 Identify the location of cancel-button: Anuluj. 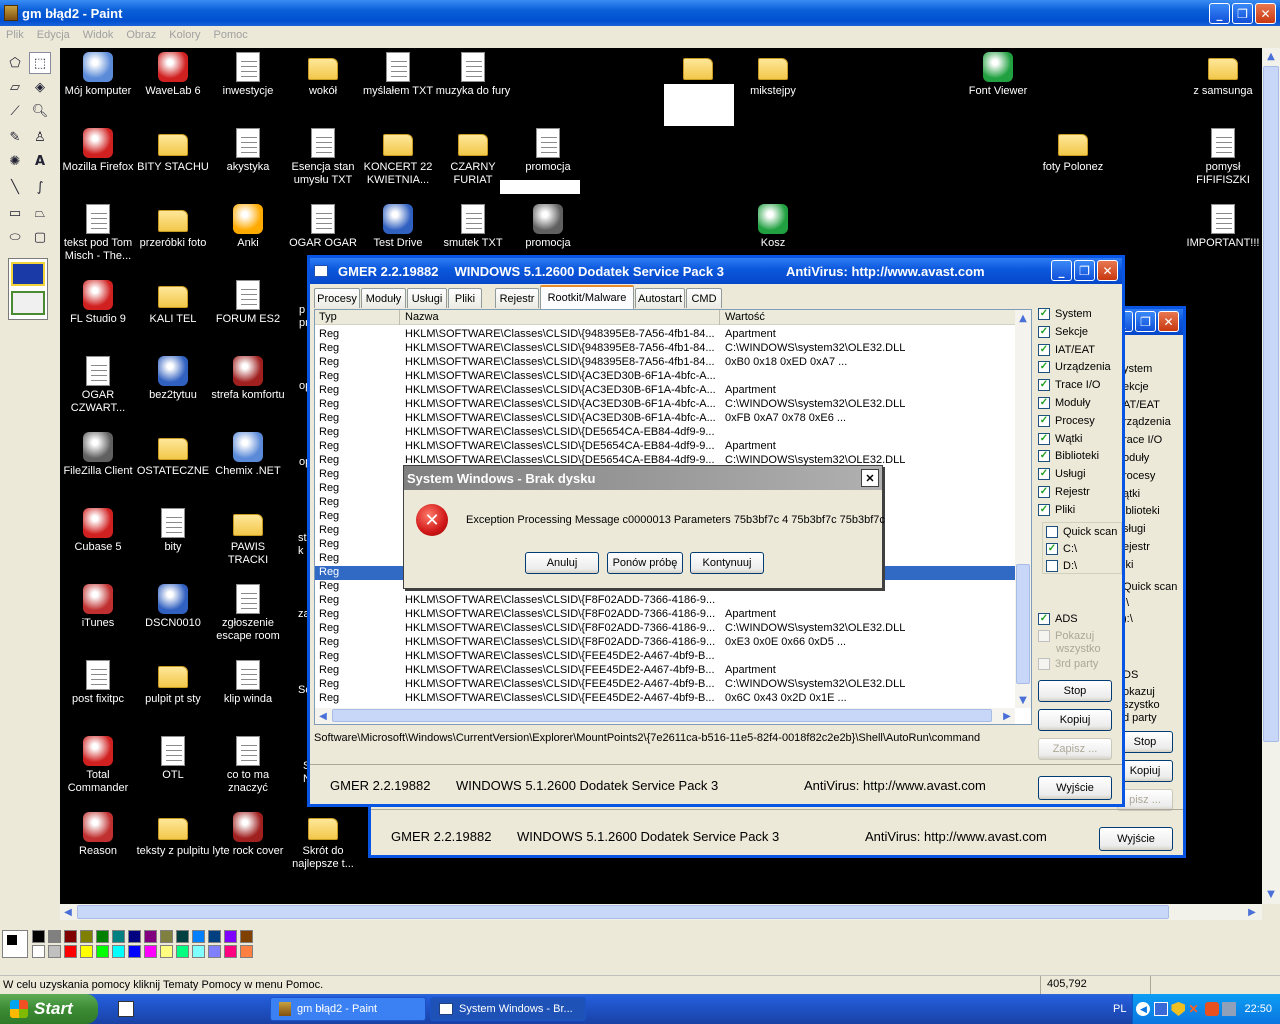
(562, 563).